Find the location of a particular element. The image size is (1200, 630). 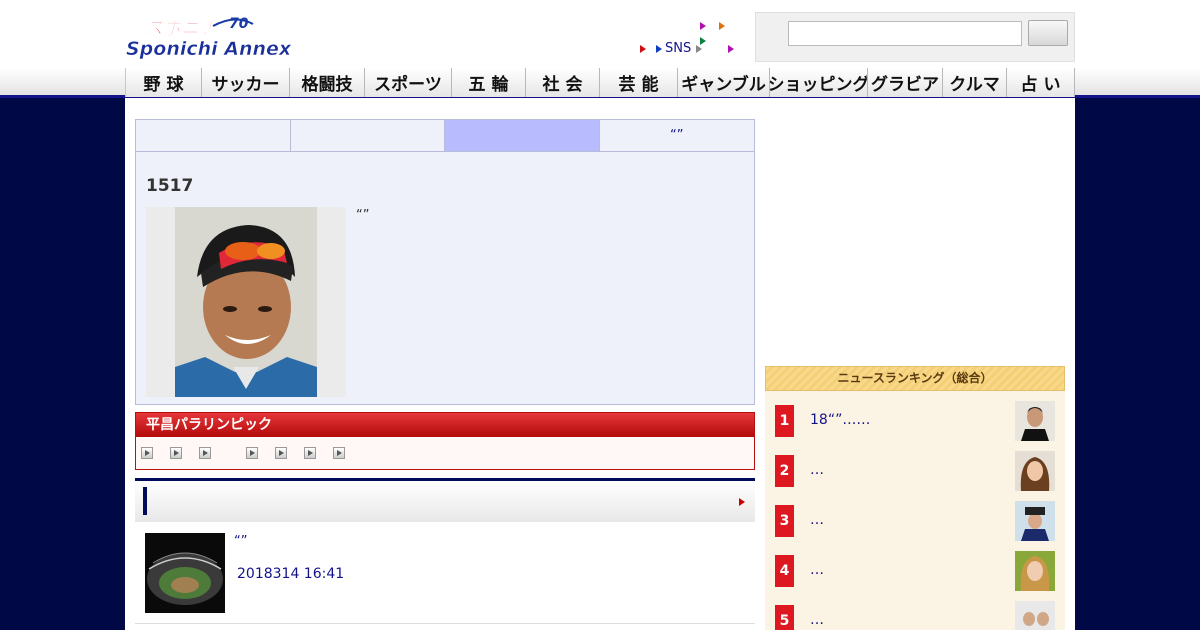

nav-fortune: 占 い is located at coordinates (1040, 82).